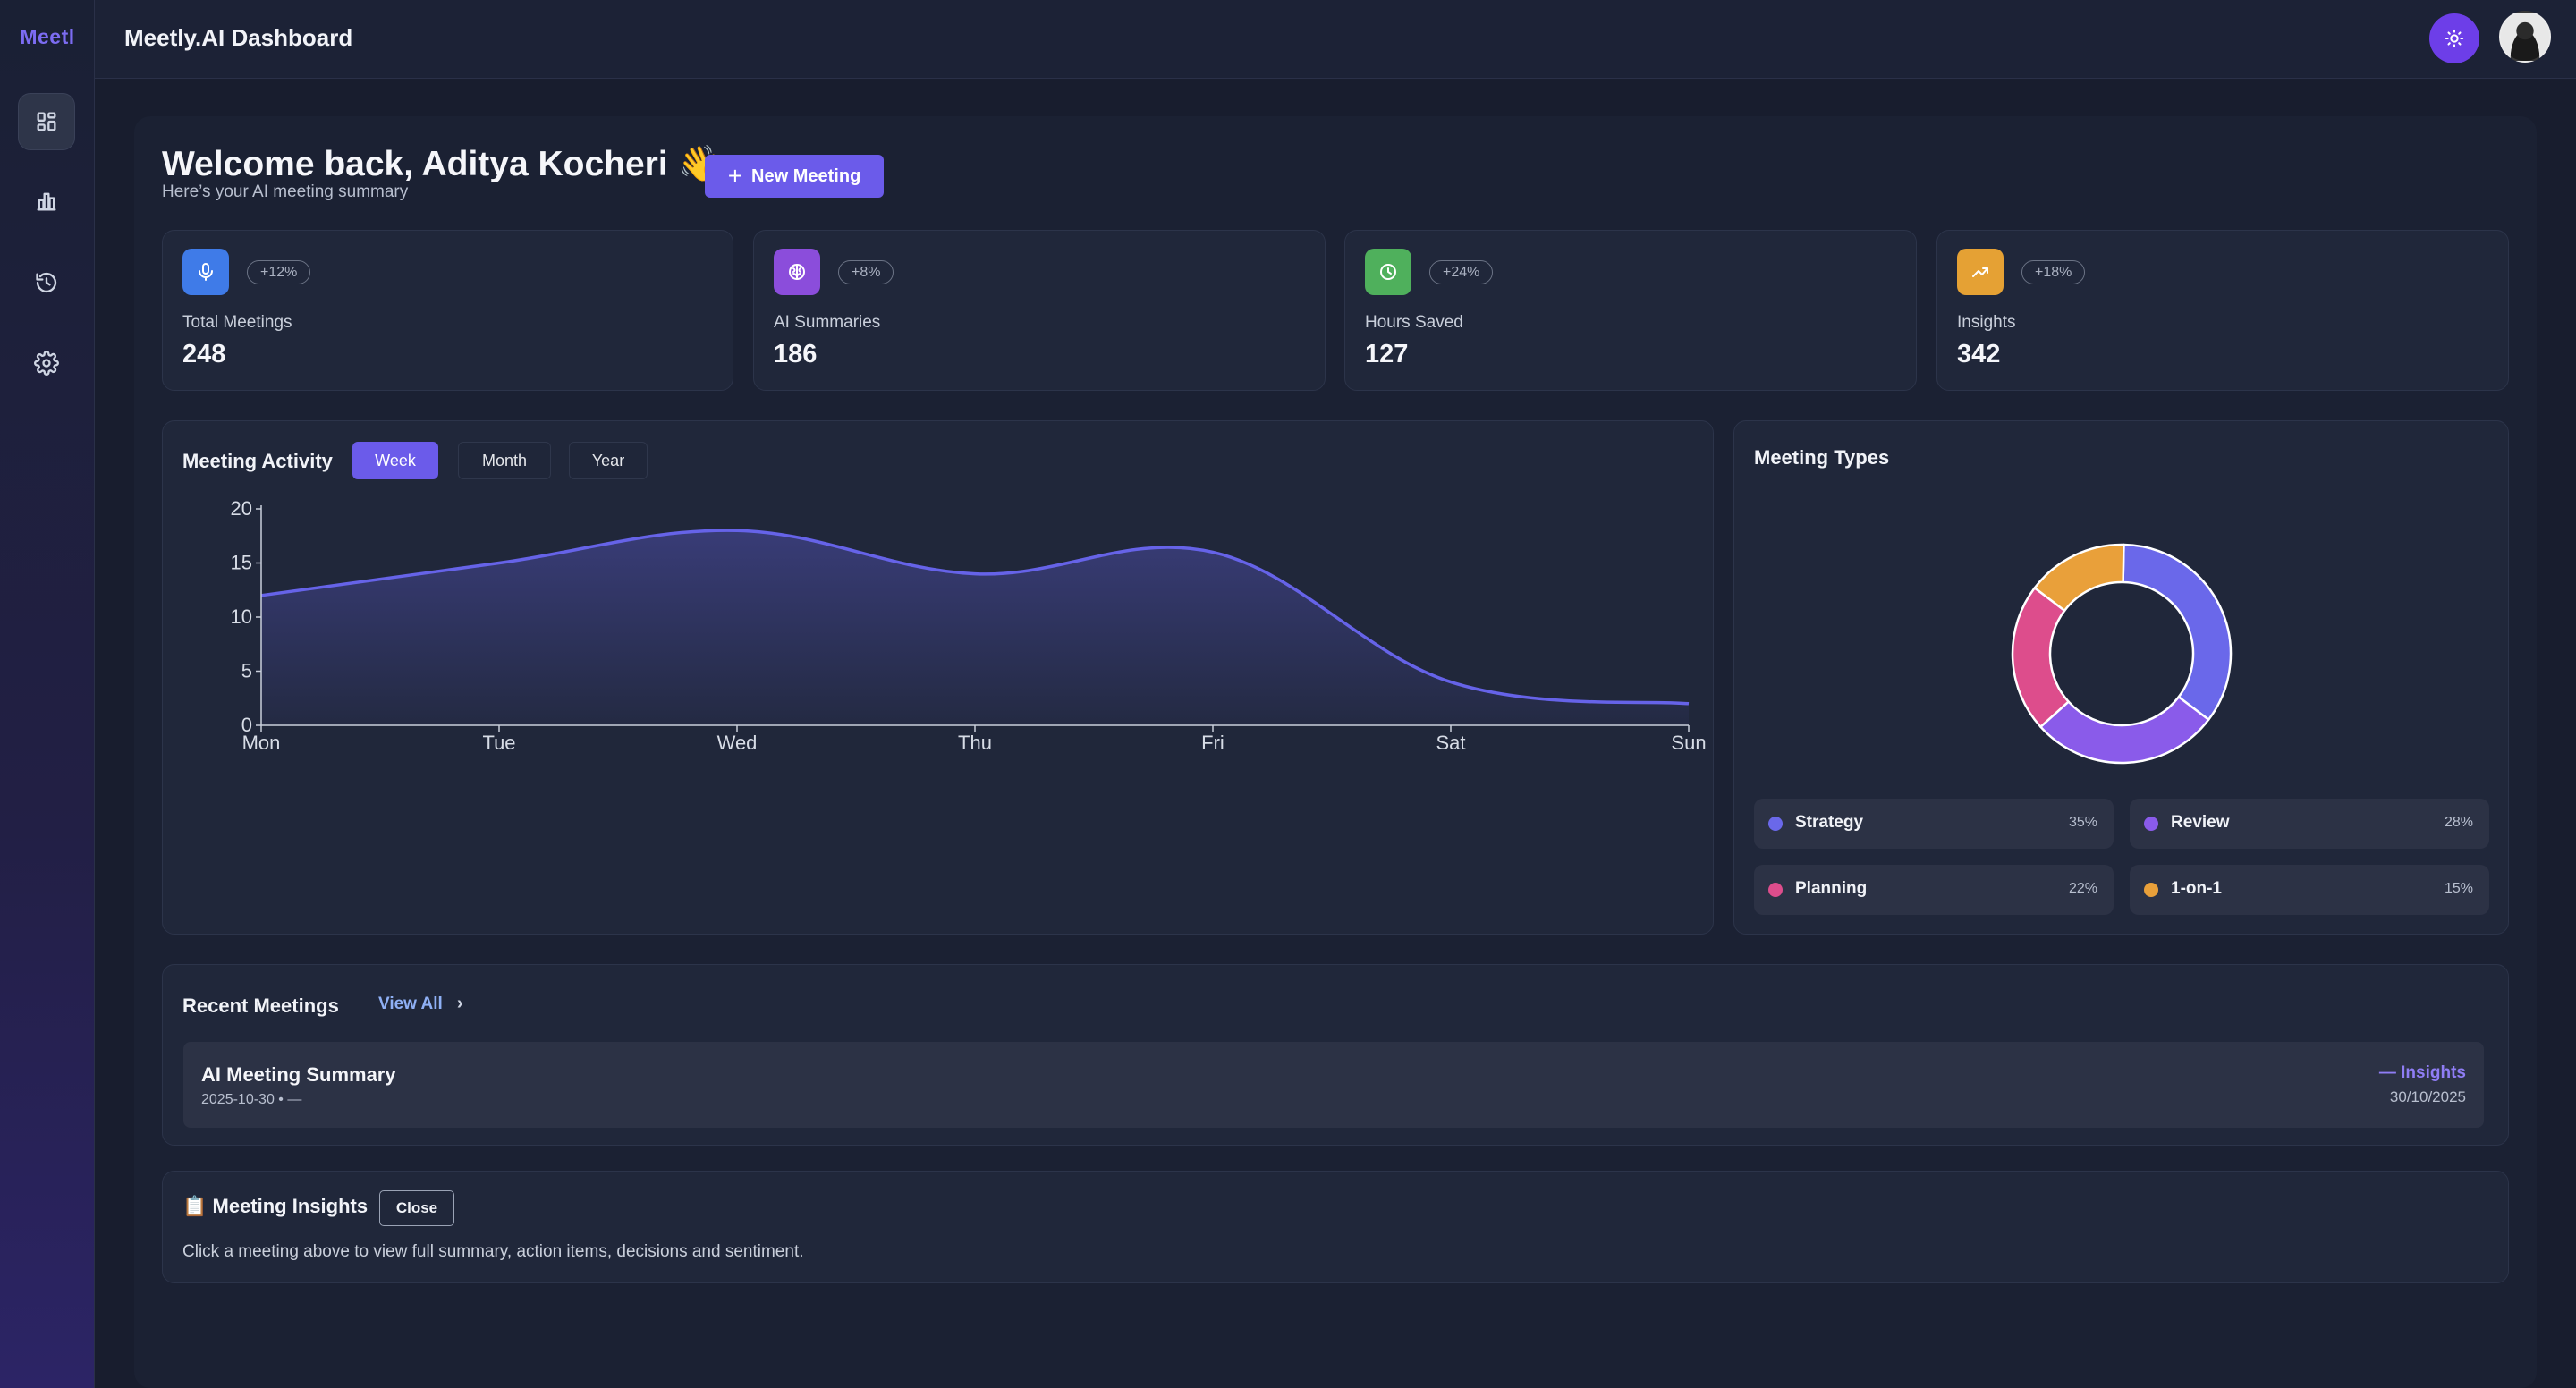  Describe the element at coordinates (260, 1006) in the screenshot. I see `recent-title: Recent Meetings` at that location.